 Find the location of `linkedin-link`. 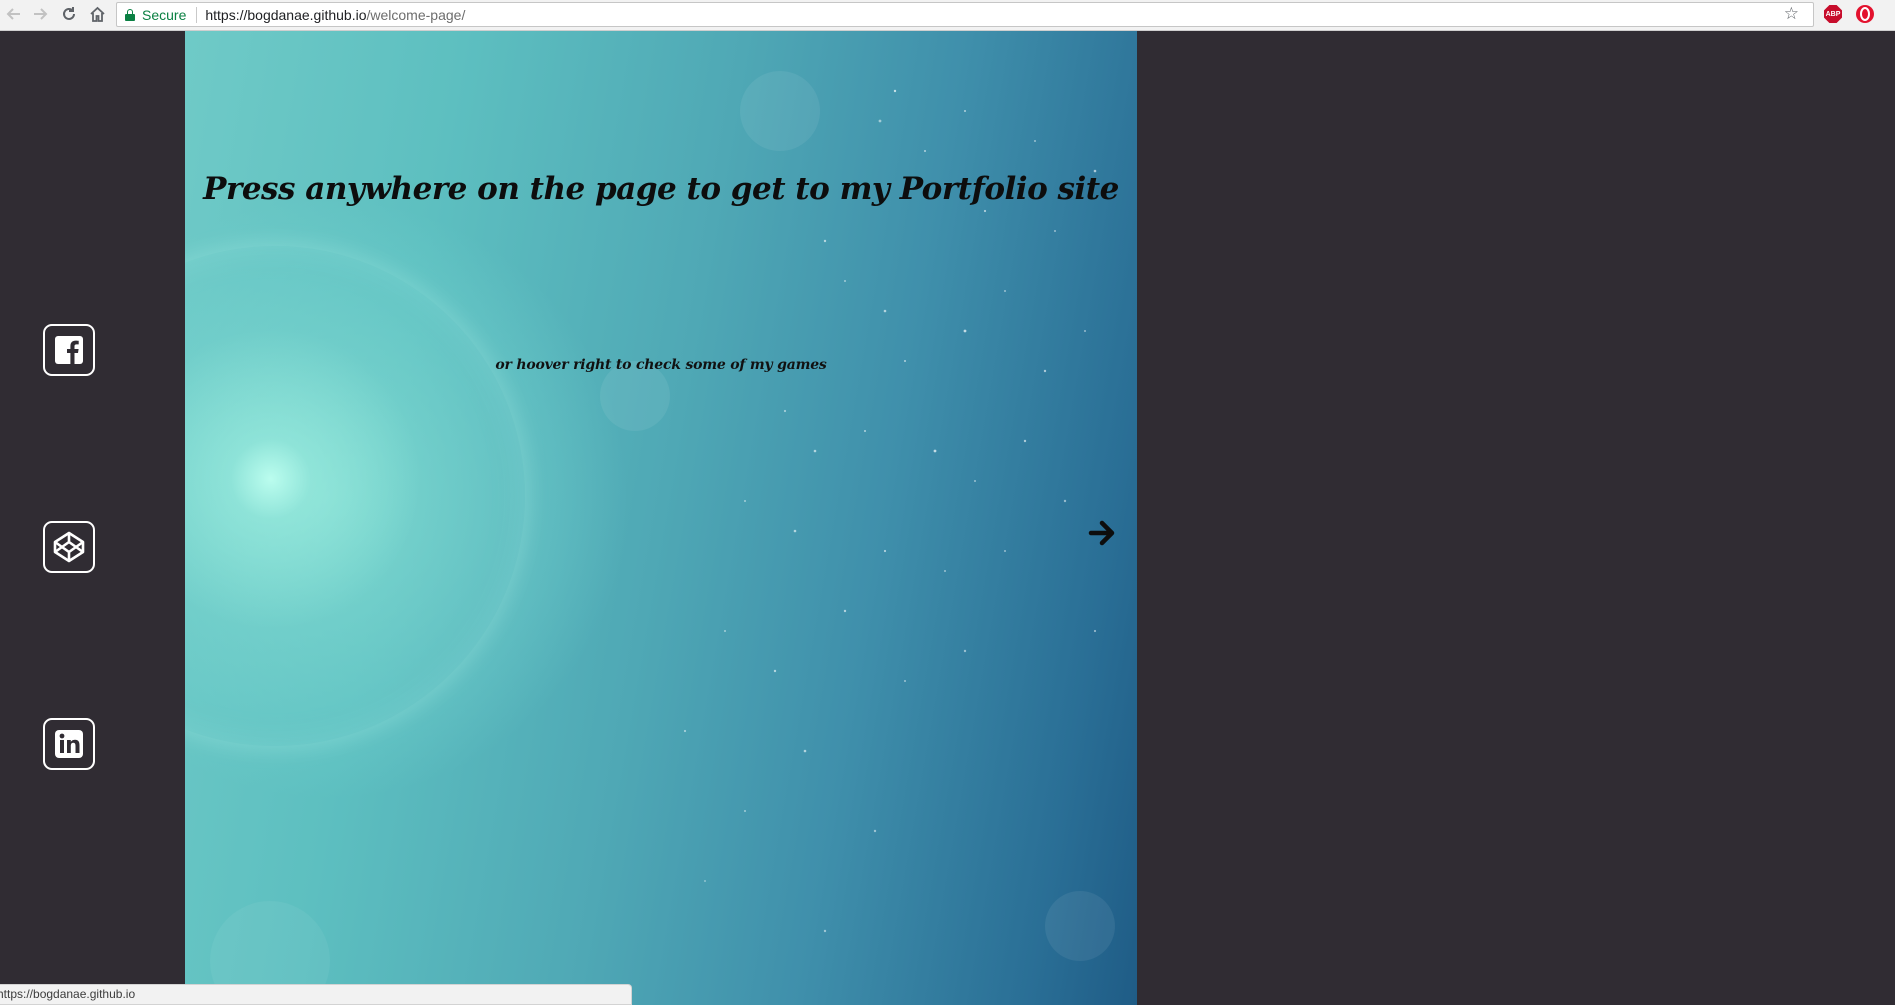

linkedin-link is located at coordinates (69, 744).